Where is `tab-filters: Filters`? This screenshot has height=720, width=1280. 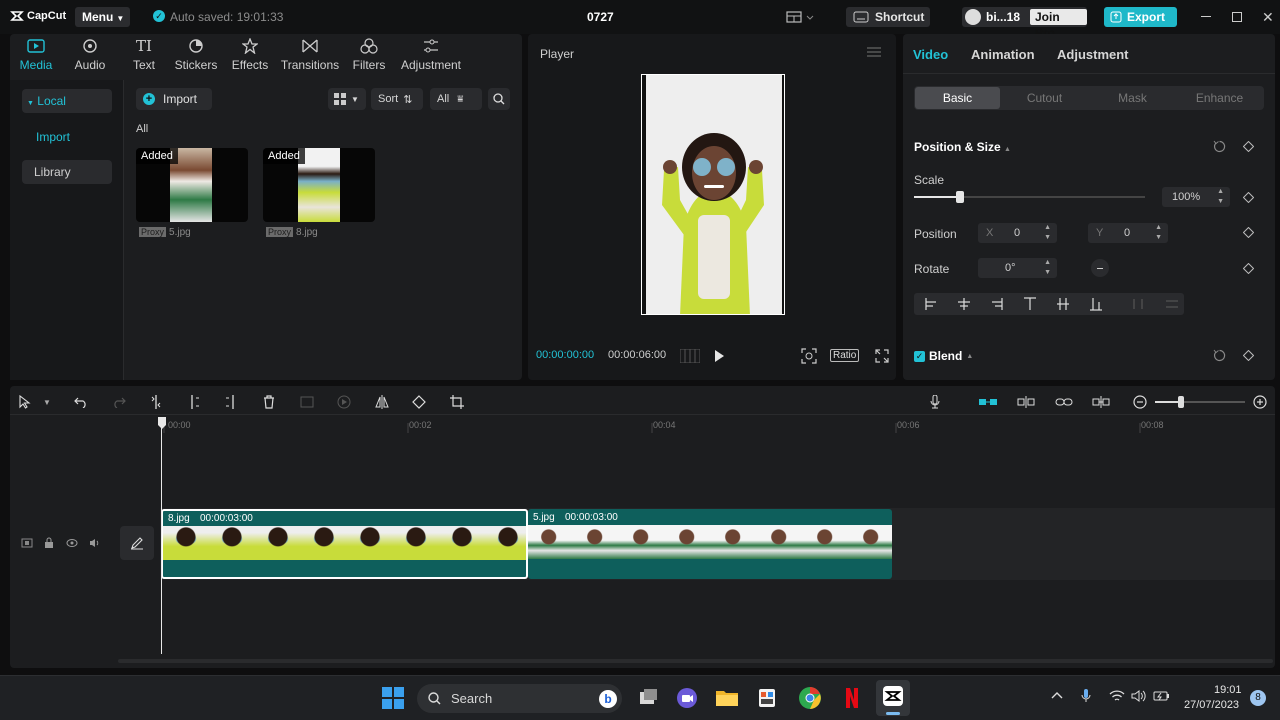
tab-filters: Filters is located at coordinates (369, 56).